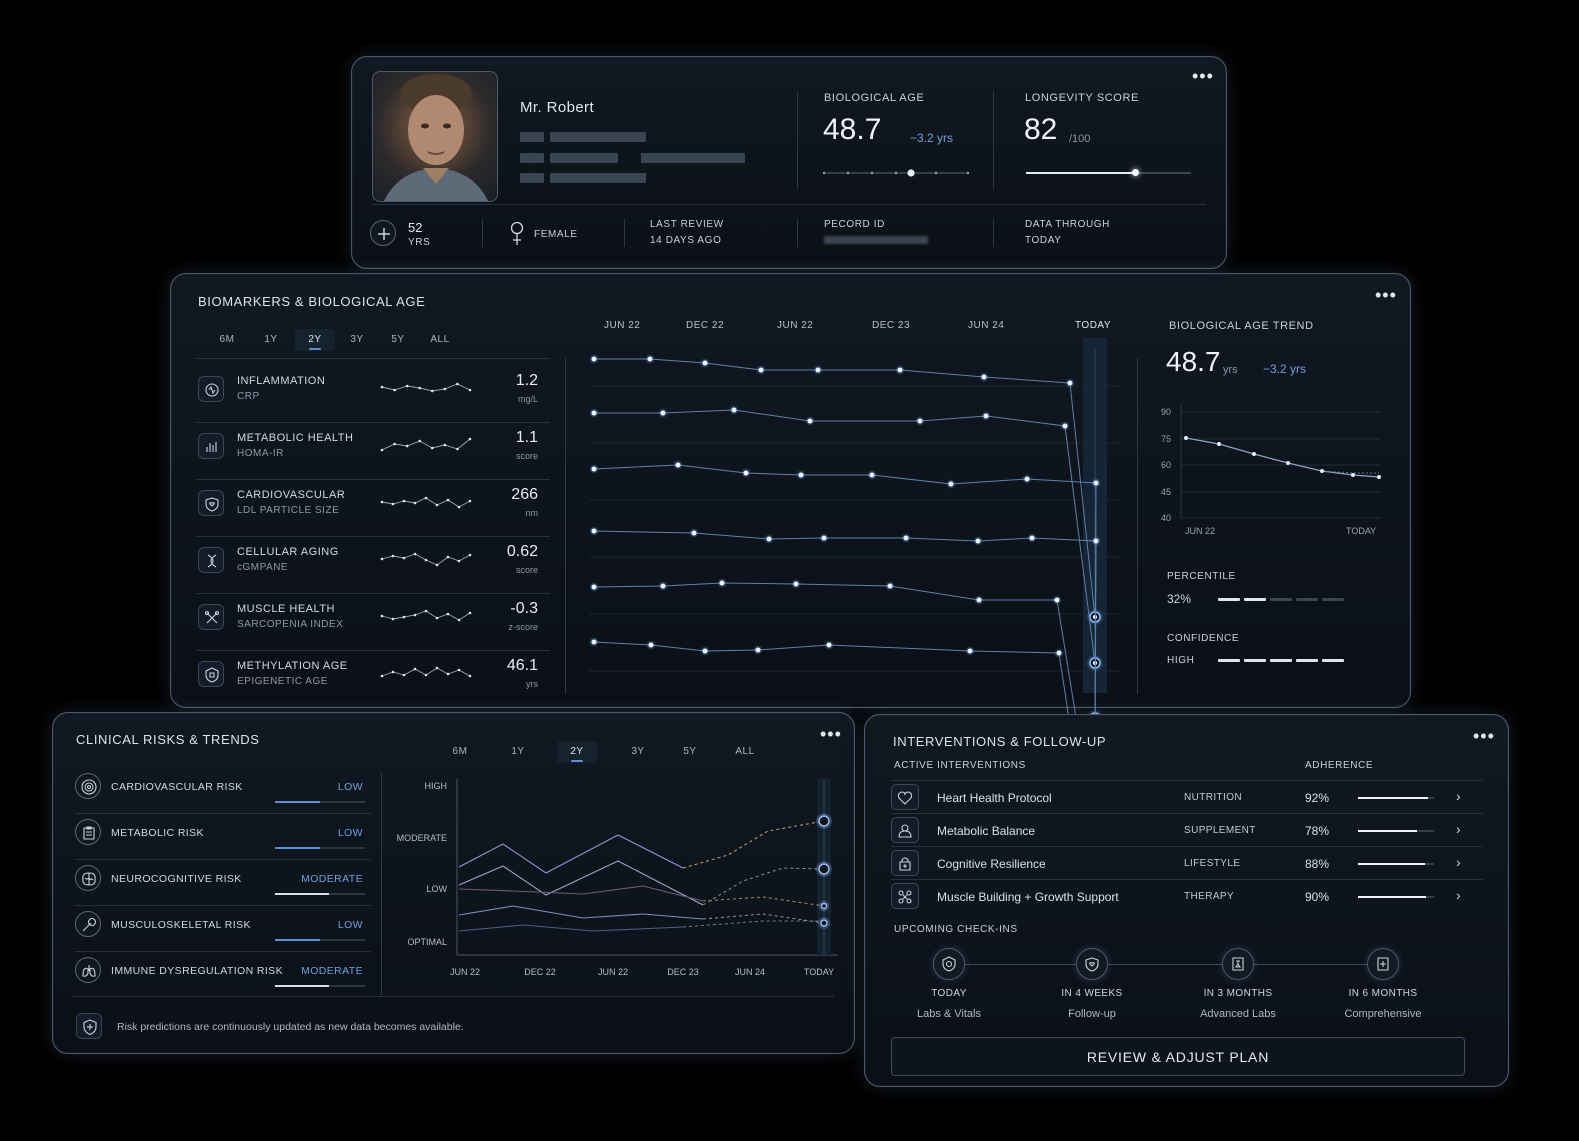  What do you see at coordinates (332, 879) in the screenshot?
I see `risk-level: MODERATE` at bounding box center [332, 879].